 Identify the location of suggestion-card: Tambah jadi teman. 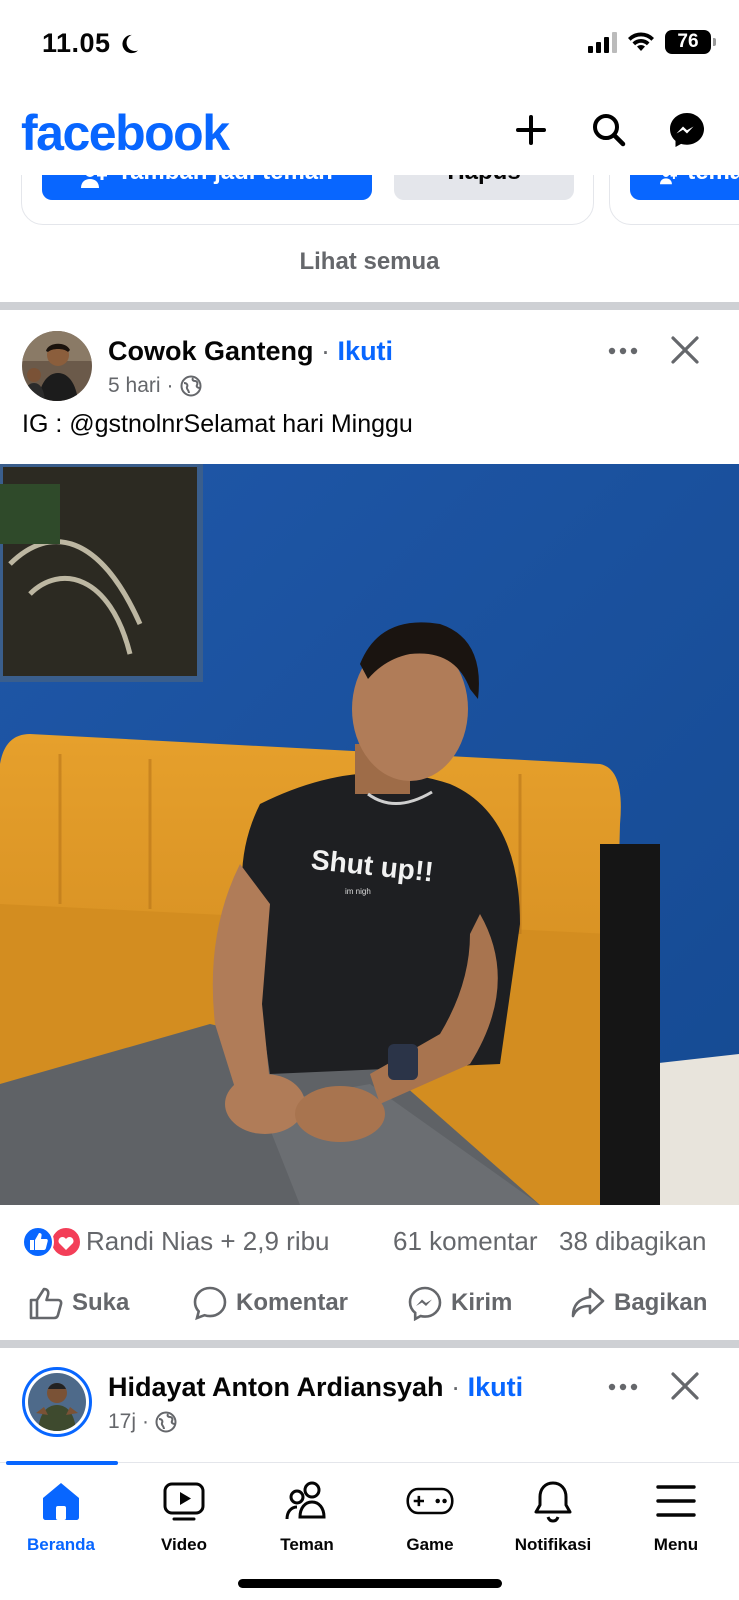
(674, 200).